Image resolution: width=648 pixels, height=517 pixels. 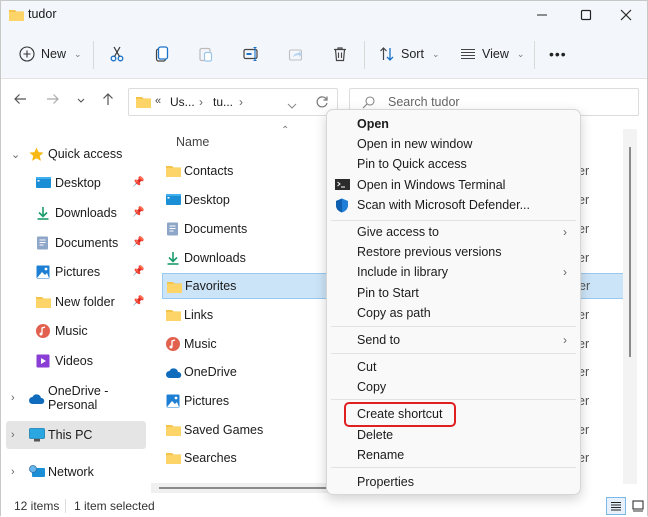 I want to click on copy-icon, so click(x=162, y=54).